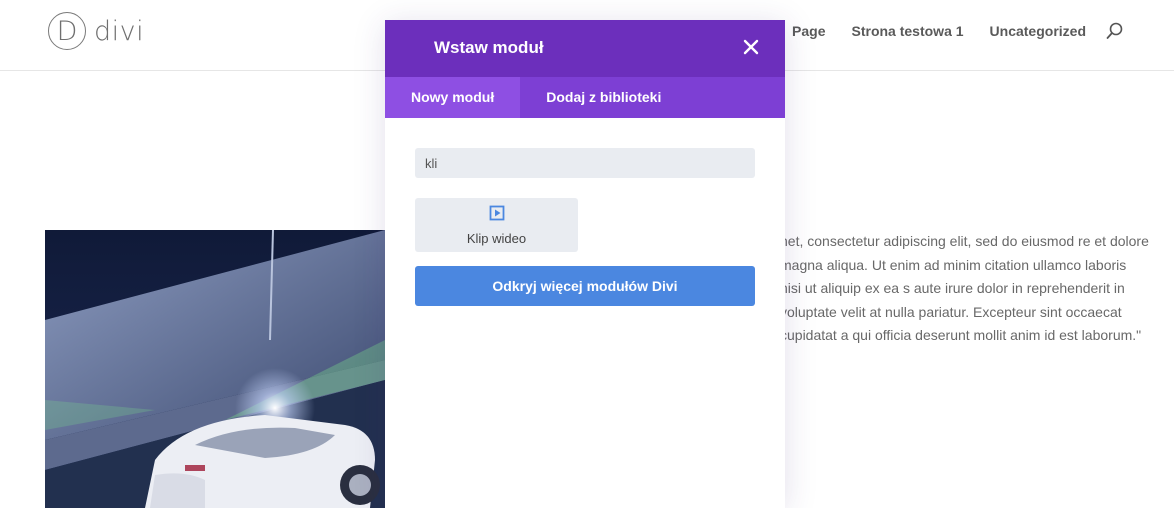 The image size is (1174, 508). Describe the element at coordinates (983, 31) in the screenshot. I see `main-nav: Page Strona testowa 1 Uncategorized` at that location.